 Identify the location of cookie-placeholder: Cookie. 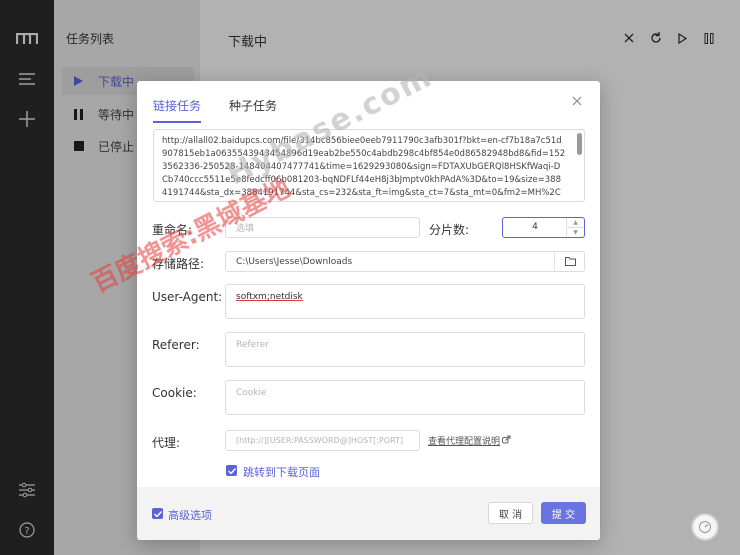
(251, 393).